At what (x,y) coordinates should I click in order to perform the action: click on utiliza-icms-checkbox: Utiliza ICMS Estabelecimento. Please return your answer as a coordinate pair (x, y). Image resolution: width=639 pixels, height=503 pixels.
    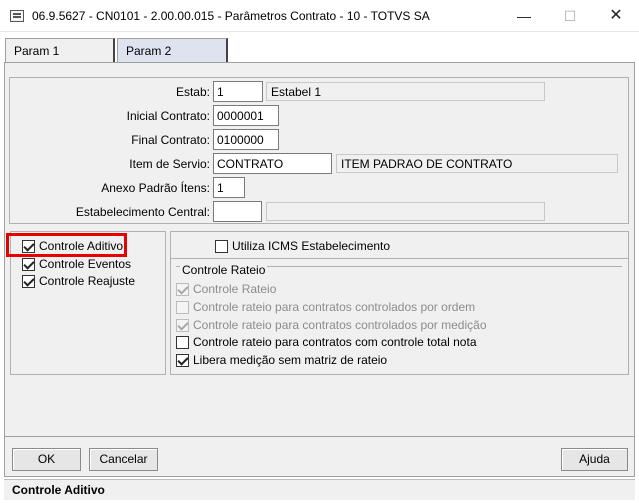
    Looking at the image, I should click on (302, 246).